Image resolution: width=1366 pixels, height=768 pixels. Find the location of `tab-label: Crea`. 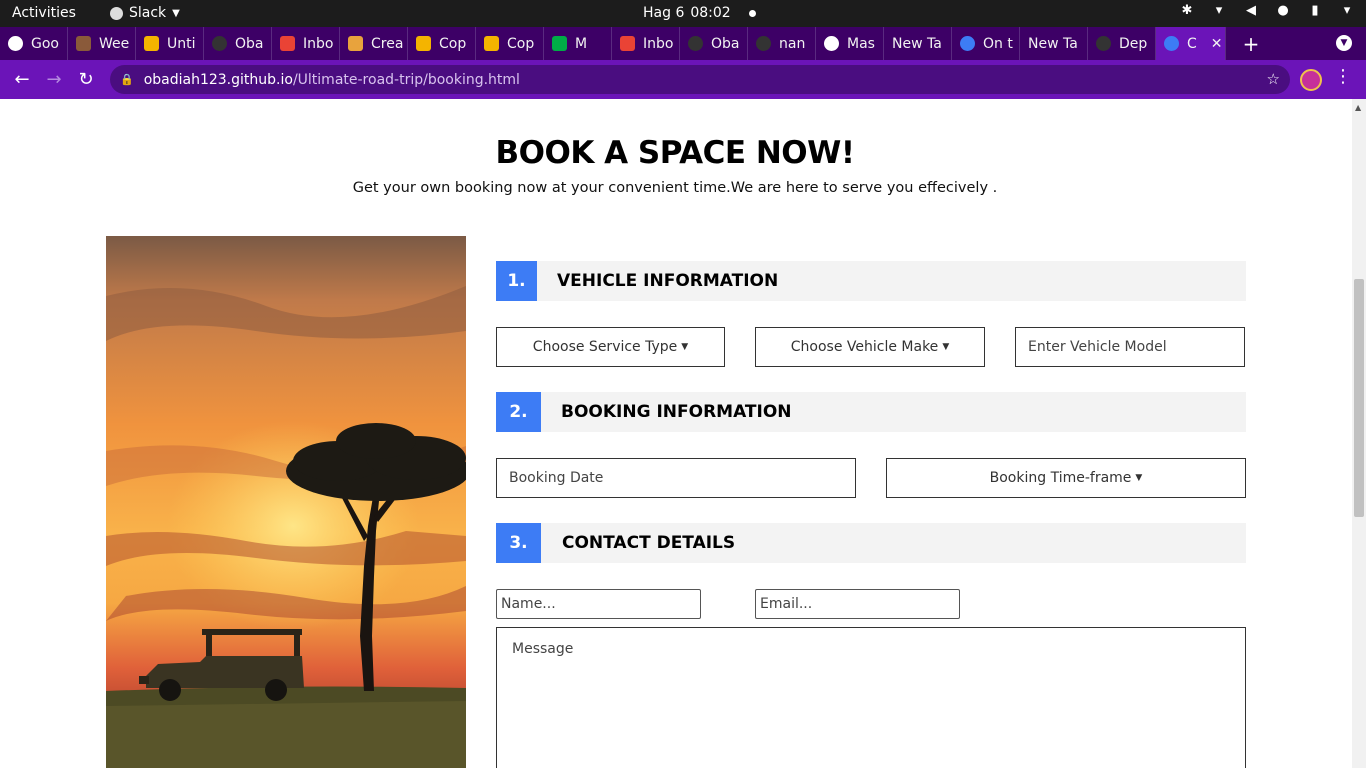

tab-label: Crea is located at coordinates (387, 43).